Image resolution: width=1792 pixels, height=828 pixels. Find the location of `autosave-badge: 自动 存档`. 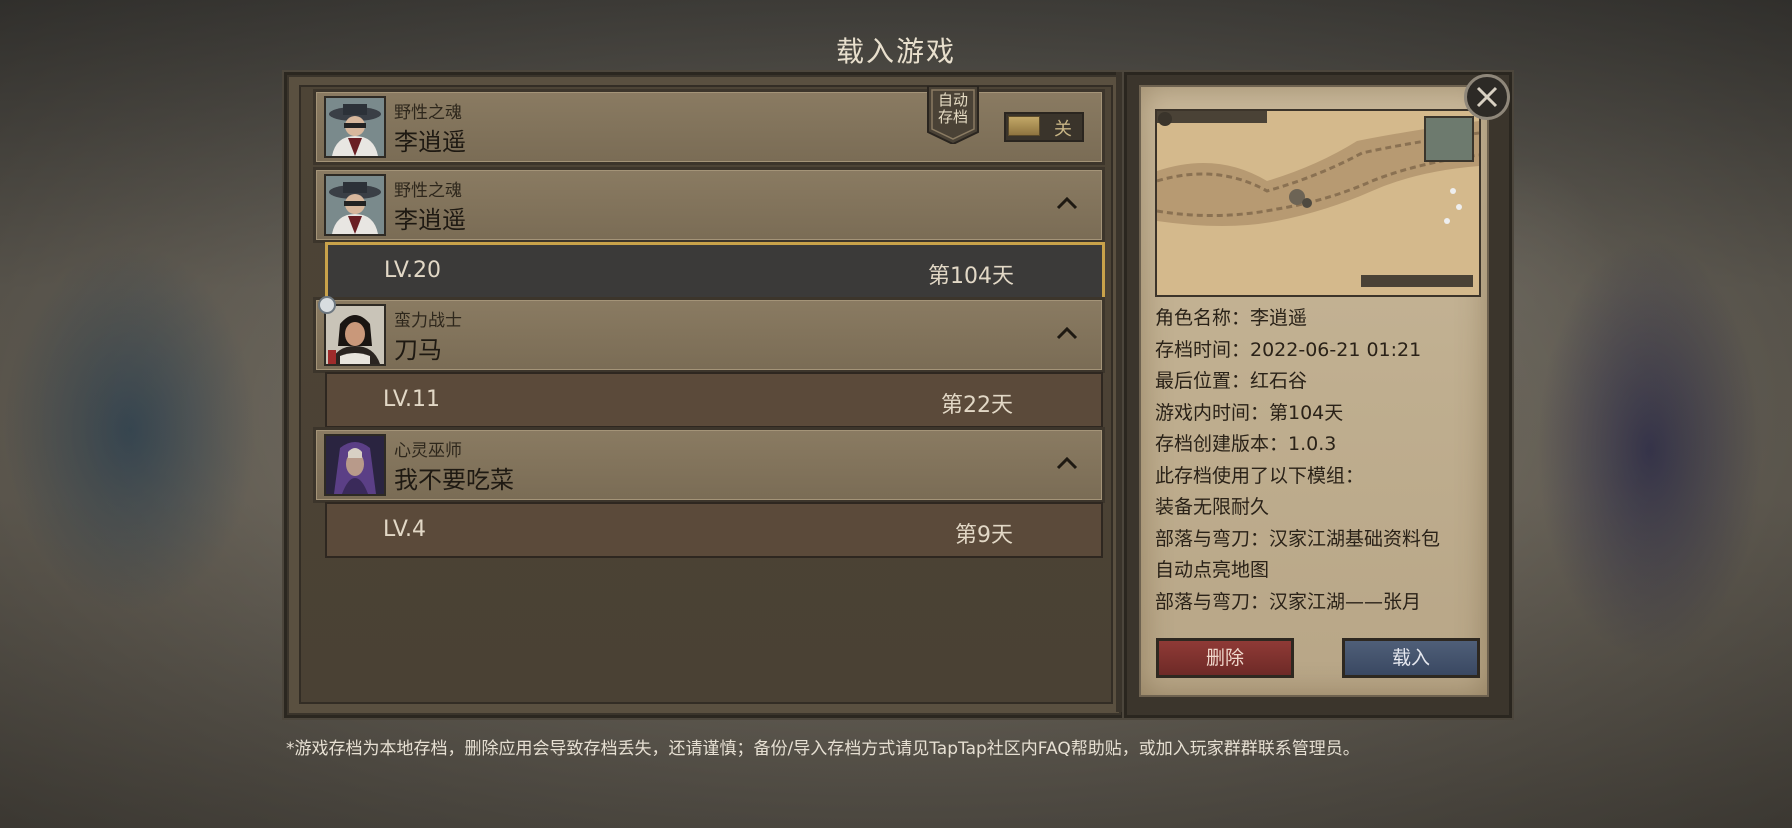

autosave-badge: 自动 存档 is located at coordinates (953, 115).